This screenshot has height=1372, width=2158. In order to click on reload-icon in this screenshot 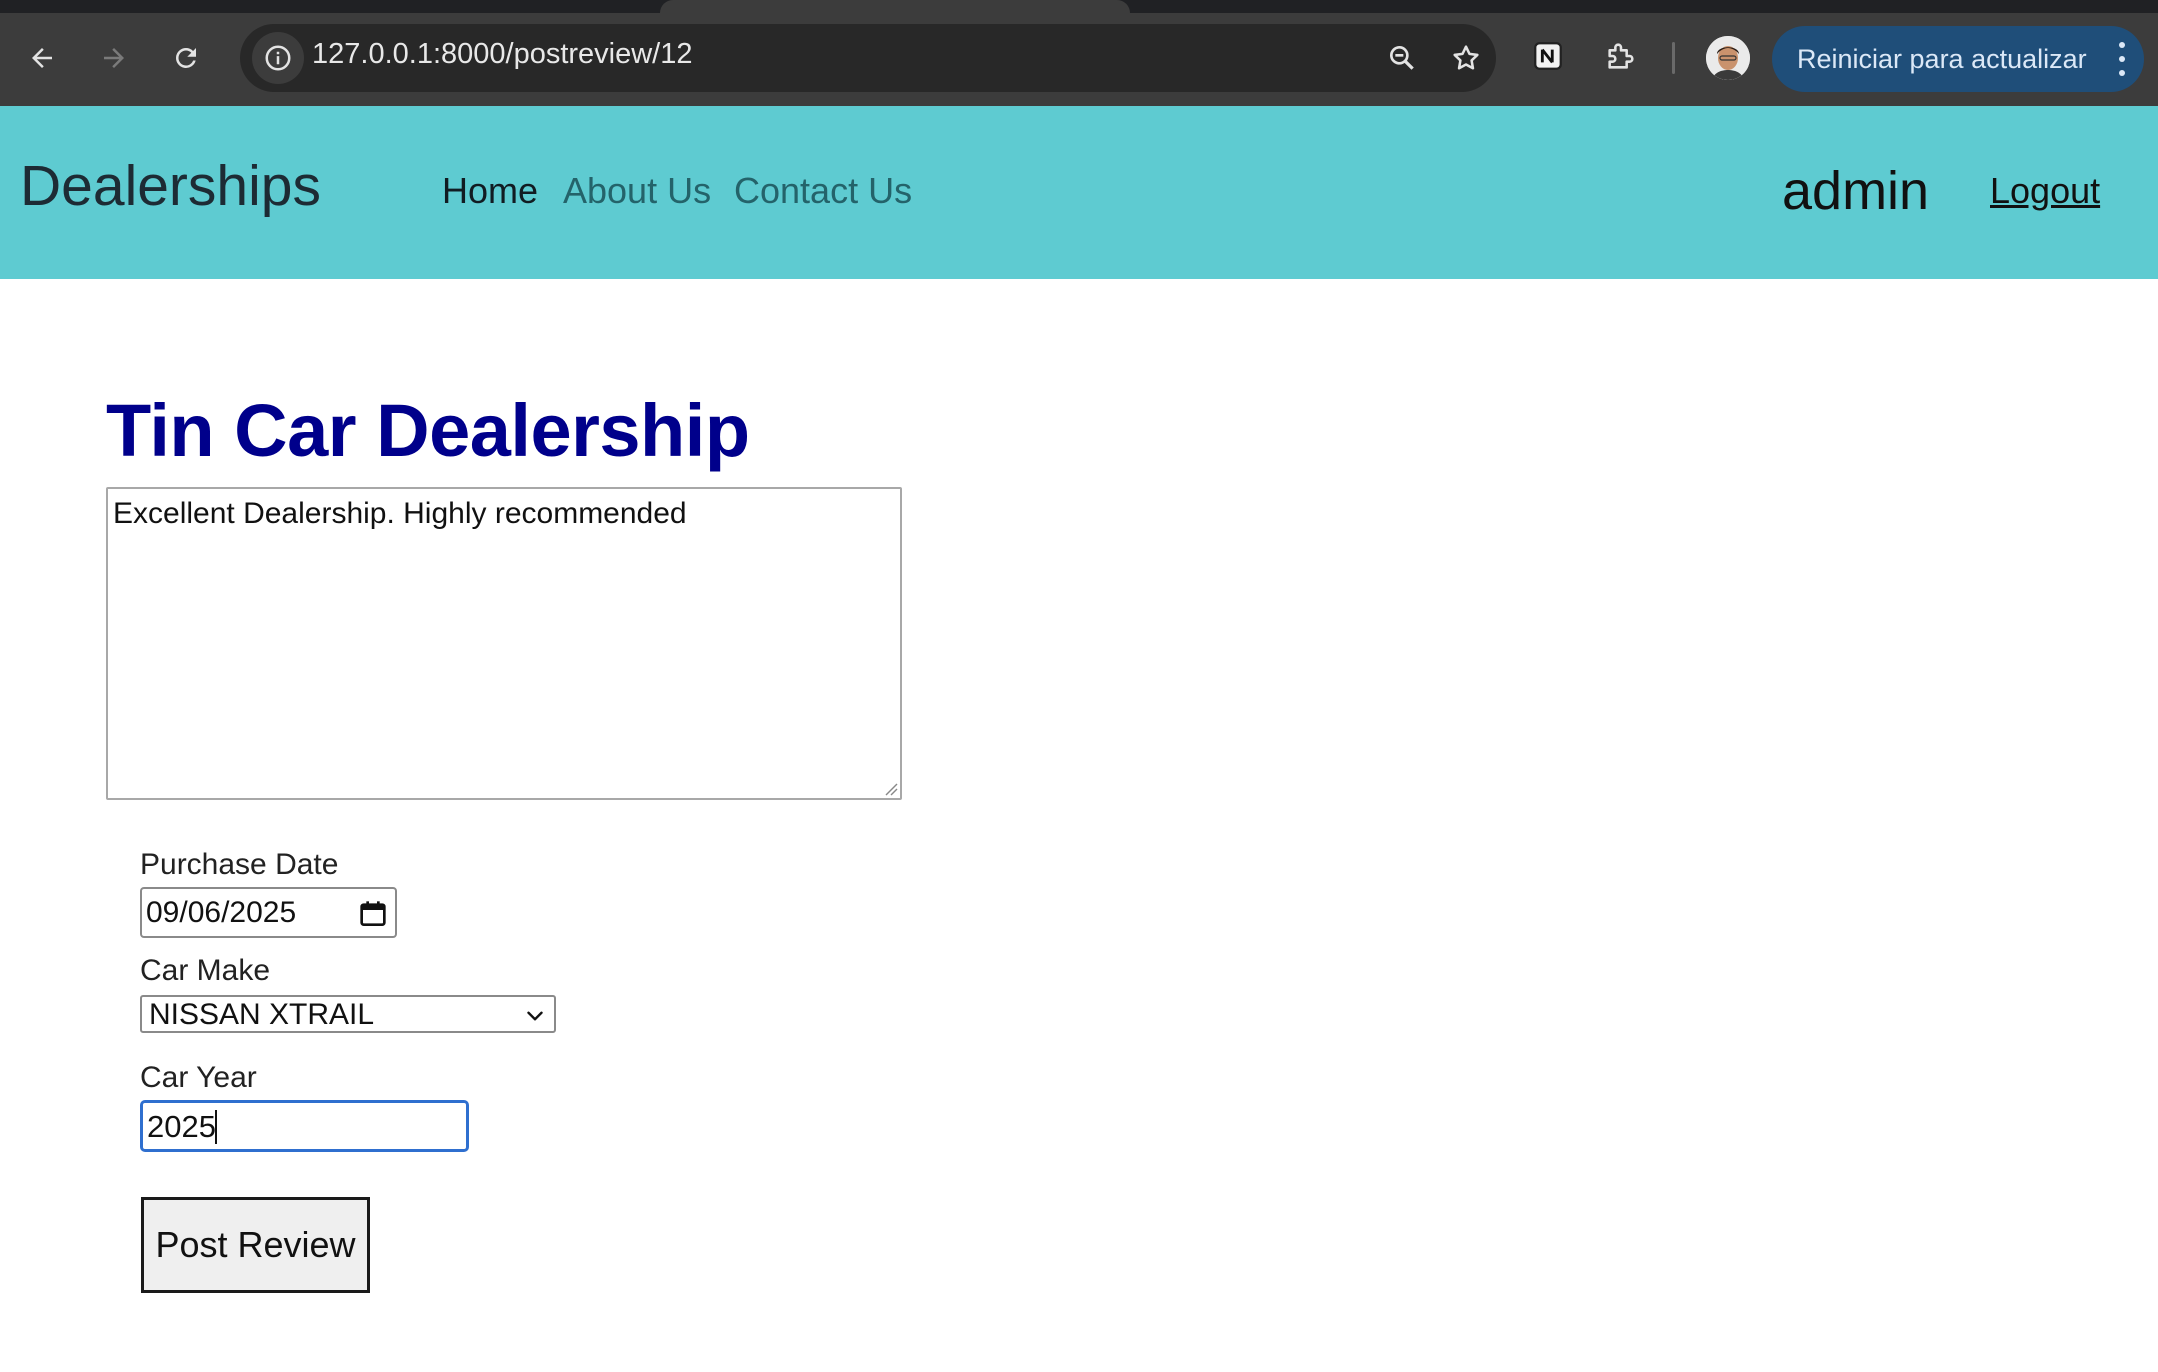, I will do `click(186, 57)`.